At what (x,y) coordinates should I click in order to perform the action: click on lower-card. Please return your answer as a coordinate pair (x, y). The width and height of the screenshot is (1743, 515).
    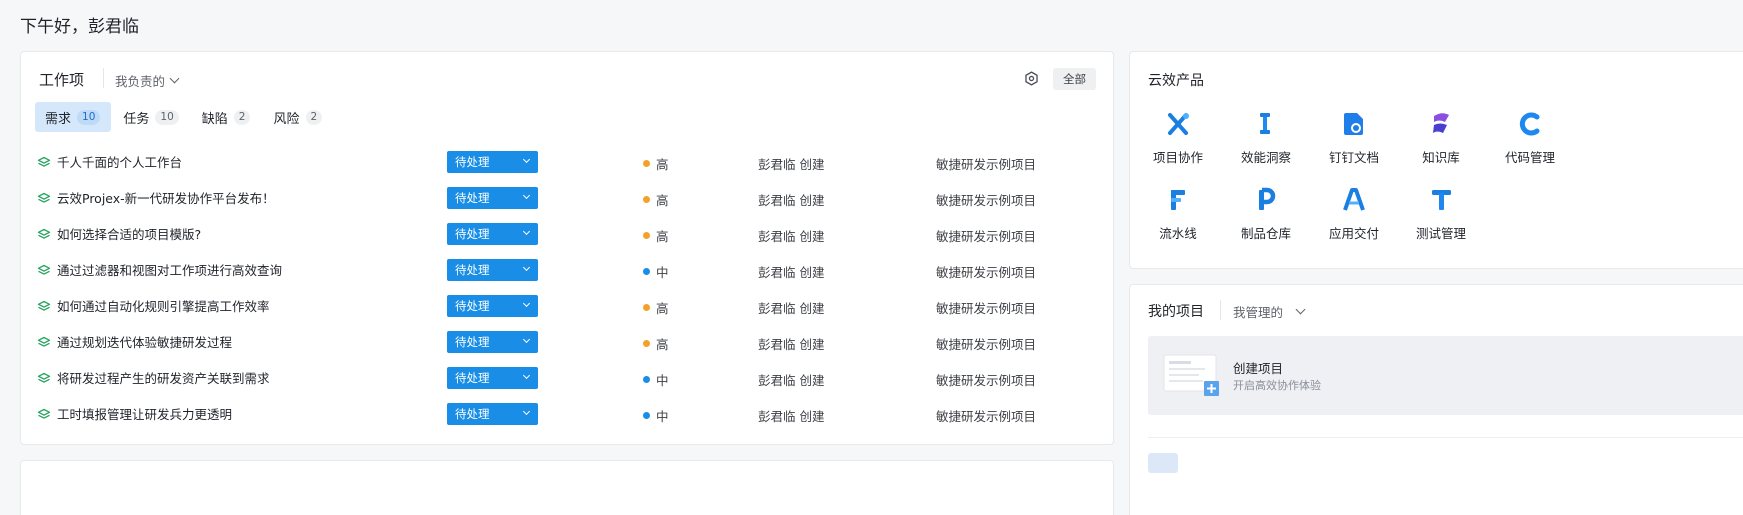
    Looking at the image, I should click on (567, 487).